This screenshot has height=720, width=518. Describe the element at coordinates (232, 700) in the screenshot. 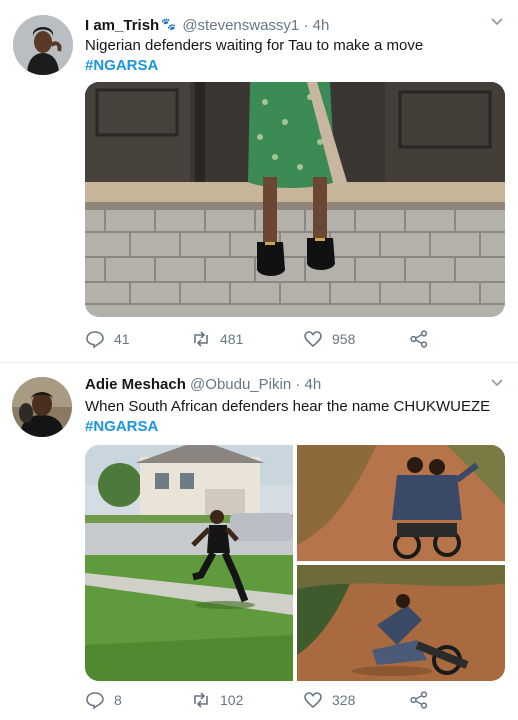

I see `retweet-count: 102` at that location.